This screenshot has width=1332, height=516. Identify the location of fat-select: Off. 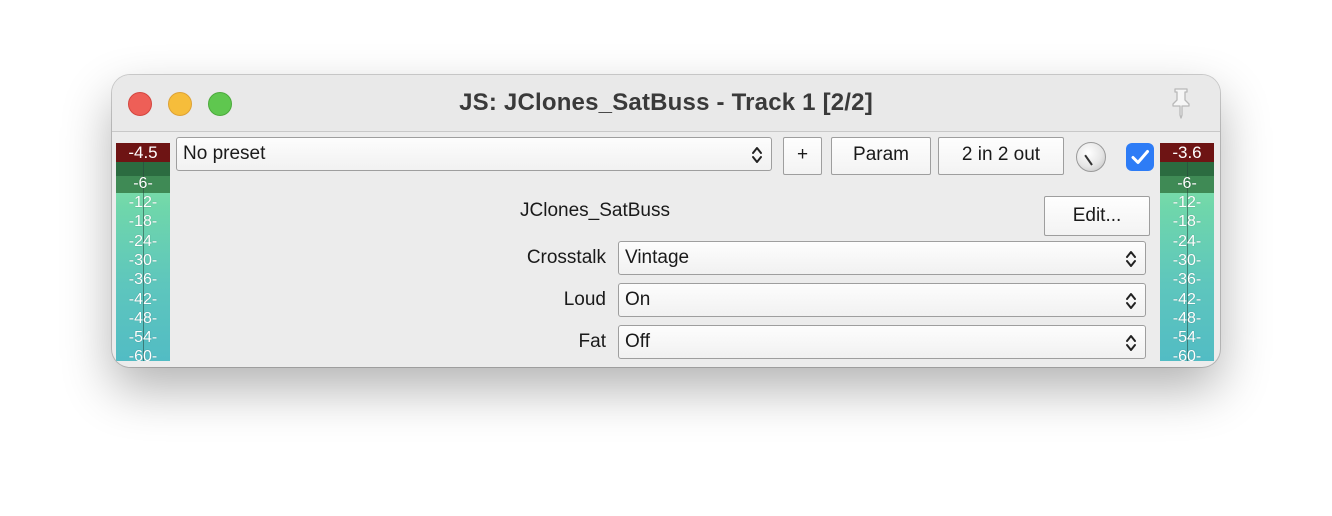
(882, 342).